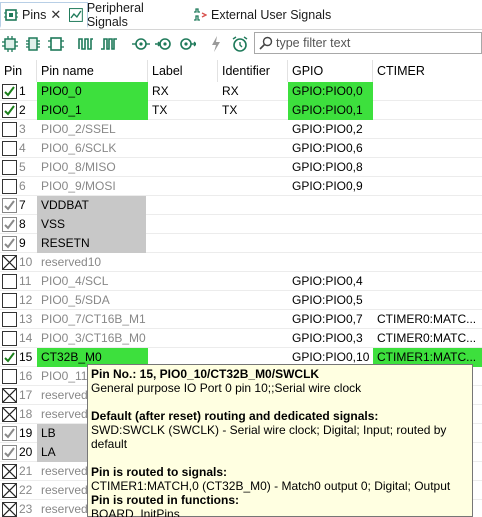  I want to click on table-row: 7 VDDBAT, so click(241, 205).